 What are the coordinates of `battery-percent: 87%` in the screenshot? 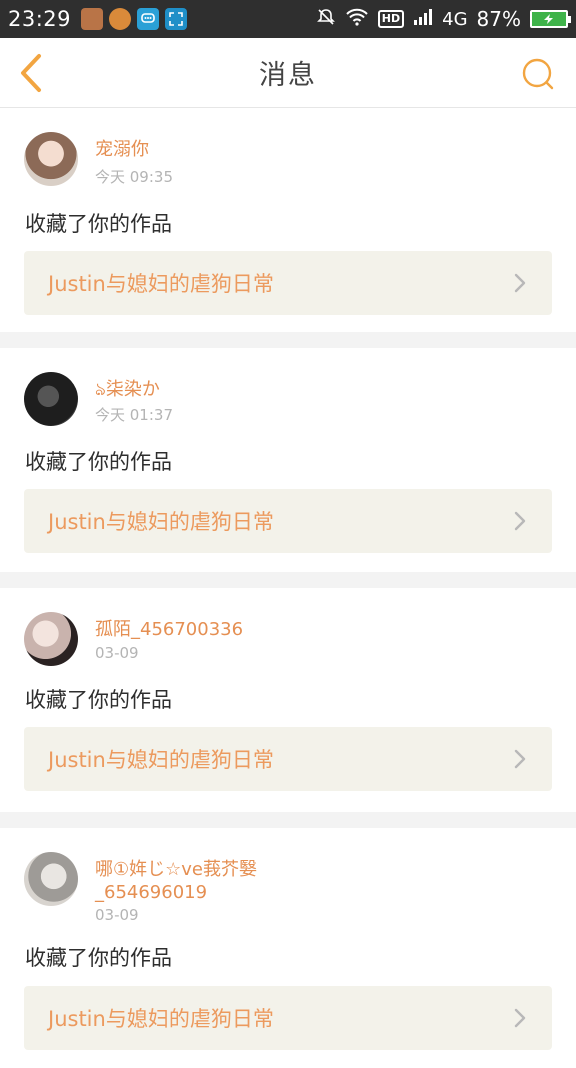 It's located at (498, 19).